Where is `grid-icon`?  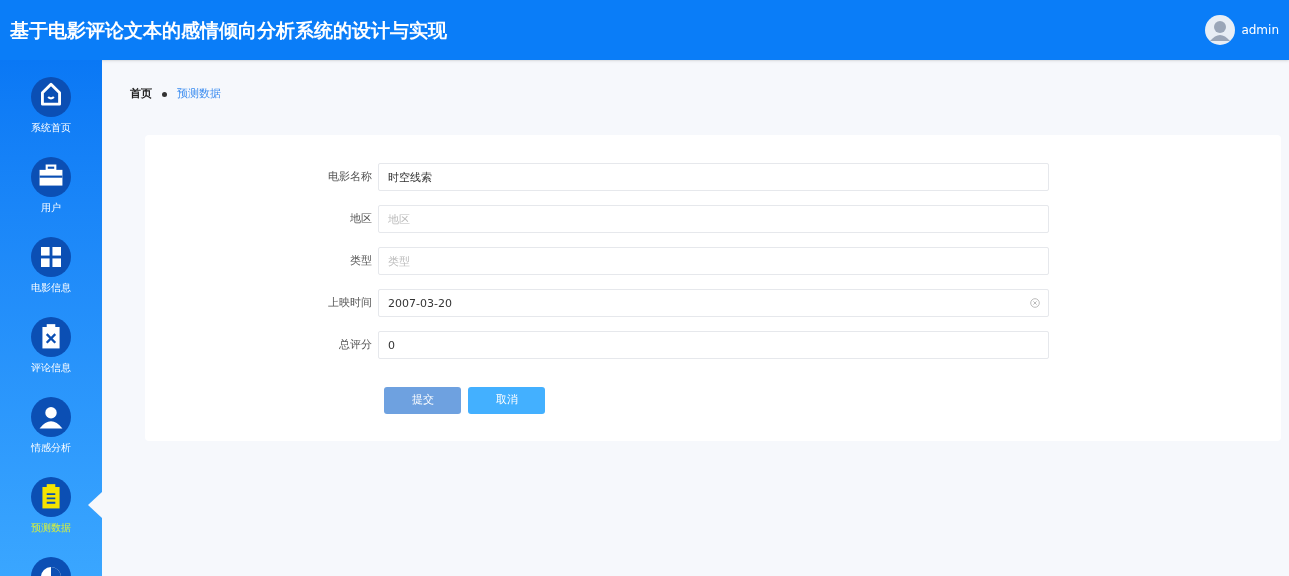 grid-icon is located at coordinates (51, 257).